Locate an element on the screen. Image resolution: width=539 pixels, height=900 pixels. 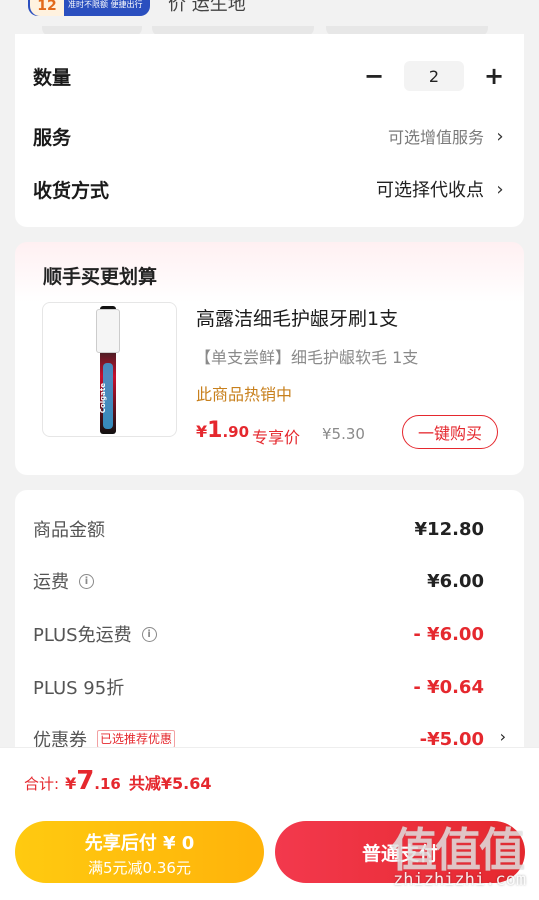
amount-label: 商品金额 is located at coordinates (69, 530).